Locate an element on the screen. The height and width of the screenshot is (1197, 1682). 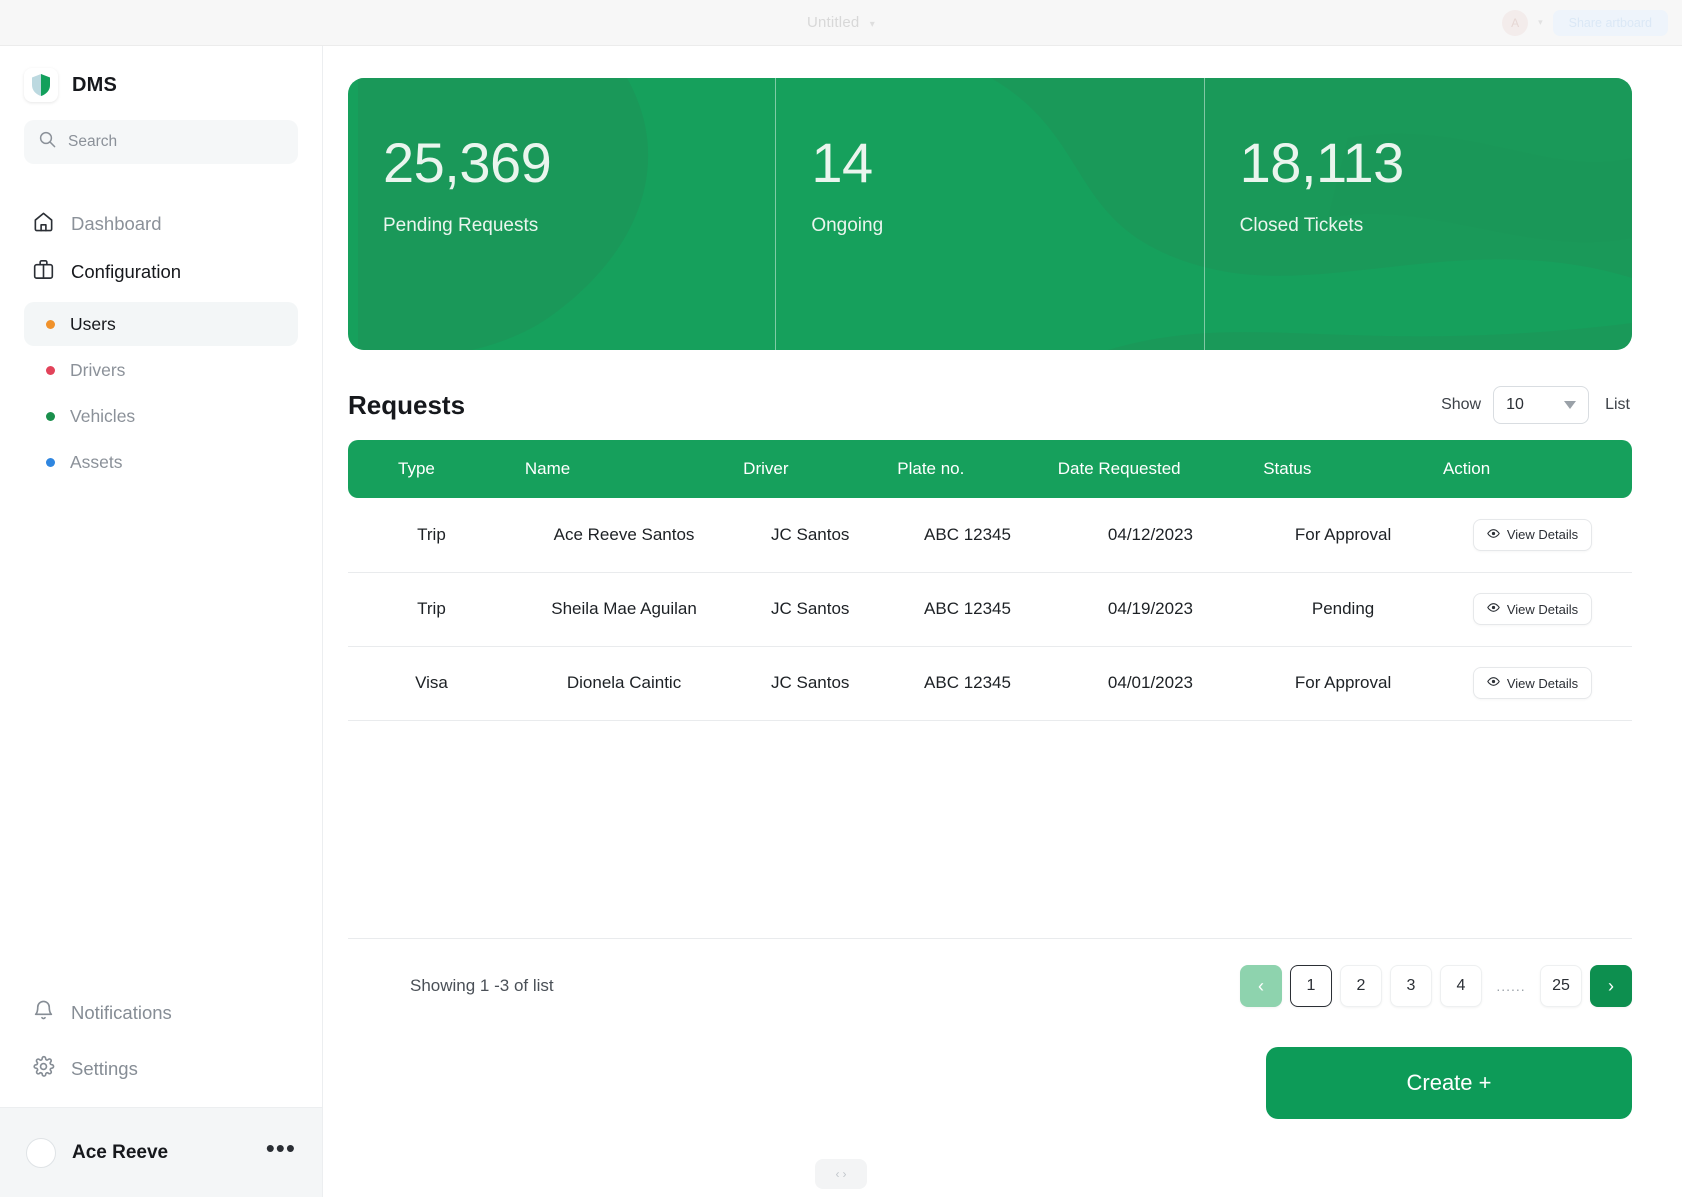
sidebar-item-label: Configuration is located at coordinates (126, 271).